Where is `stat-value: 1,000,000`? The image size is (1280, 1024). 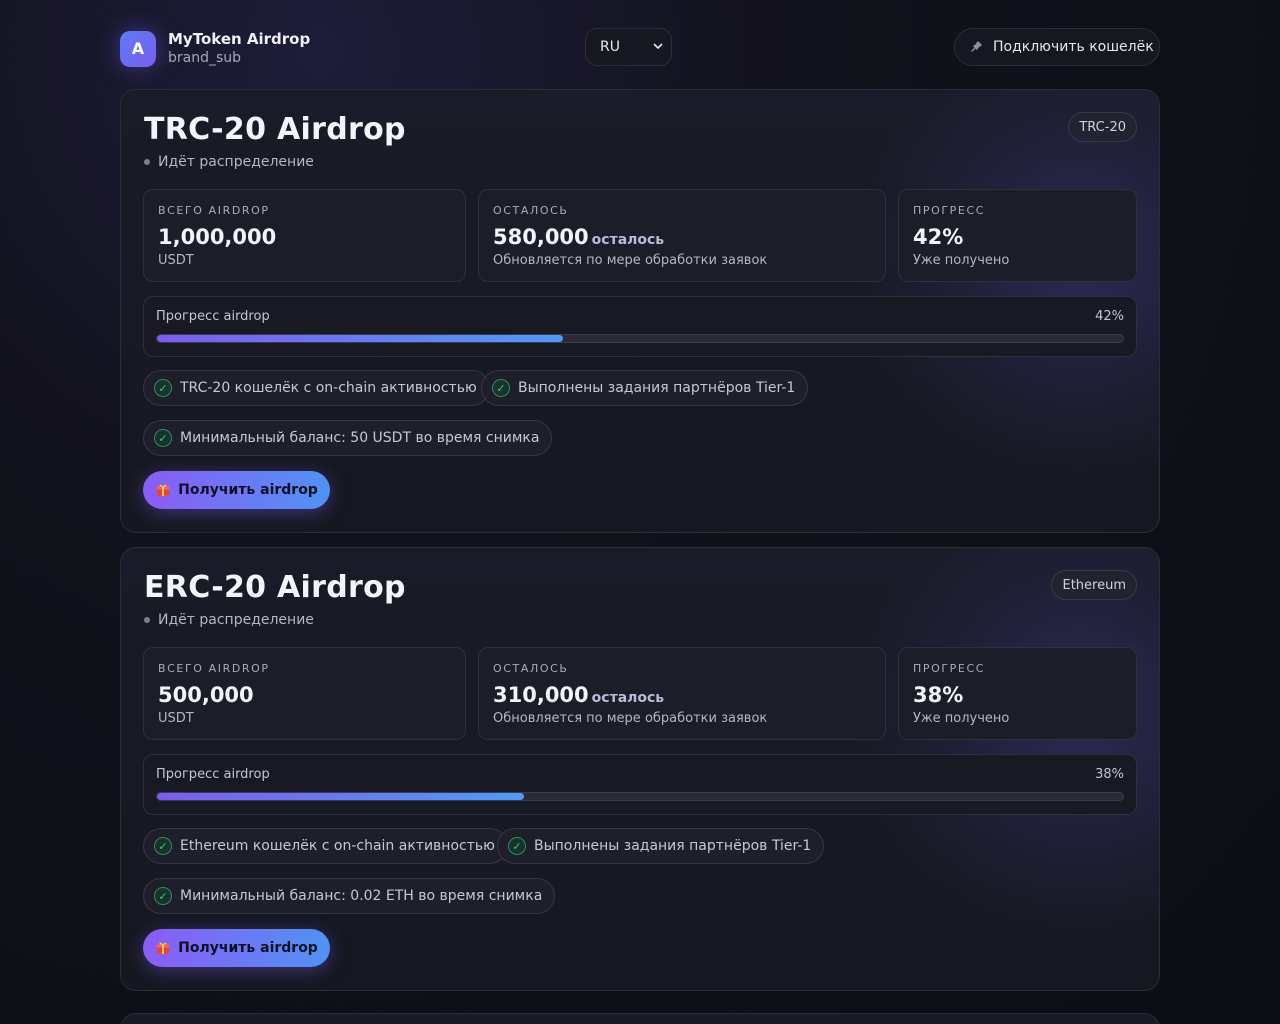 stat-value: 1,000,000 is located at coordinates (217, 237).